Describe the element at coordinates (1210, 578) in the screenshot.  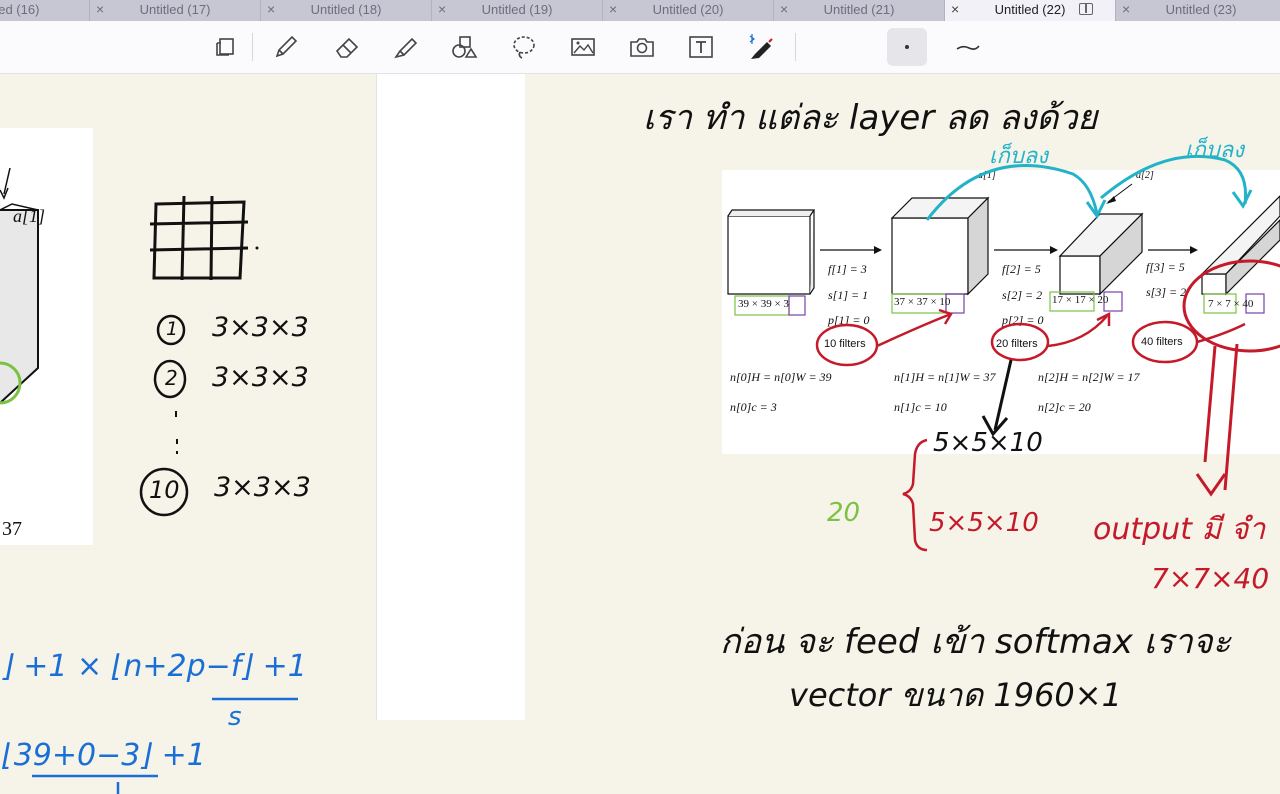
I see `ink-7x7x40: 7×7×40` at that location.